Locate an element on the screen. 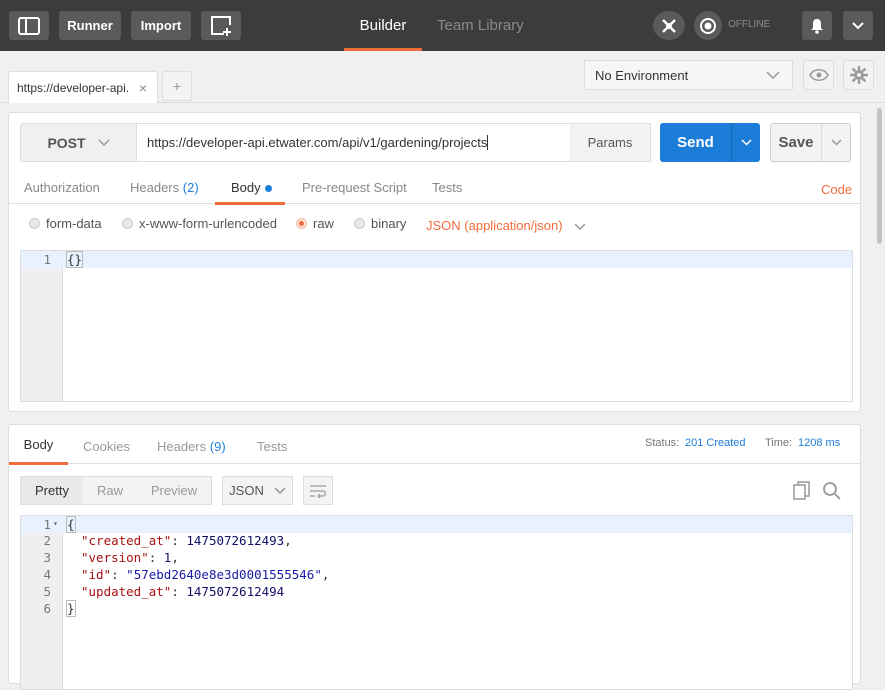  tab-response-cookies: Cookies is located at coordinates (106, 446).